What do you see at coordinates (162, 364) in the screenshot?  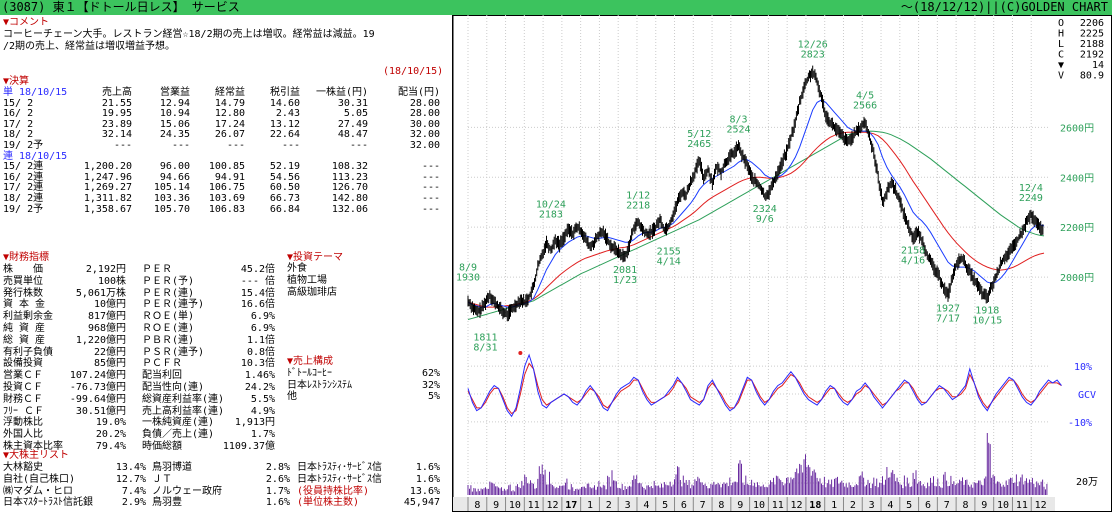 I see `zaimu-label: ＰＣＦＲ` at bounding box center [162, 364].